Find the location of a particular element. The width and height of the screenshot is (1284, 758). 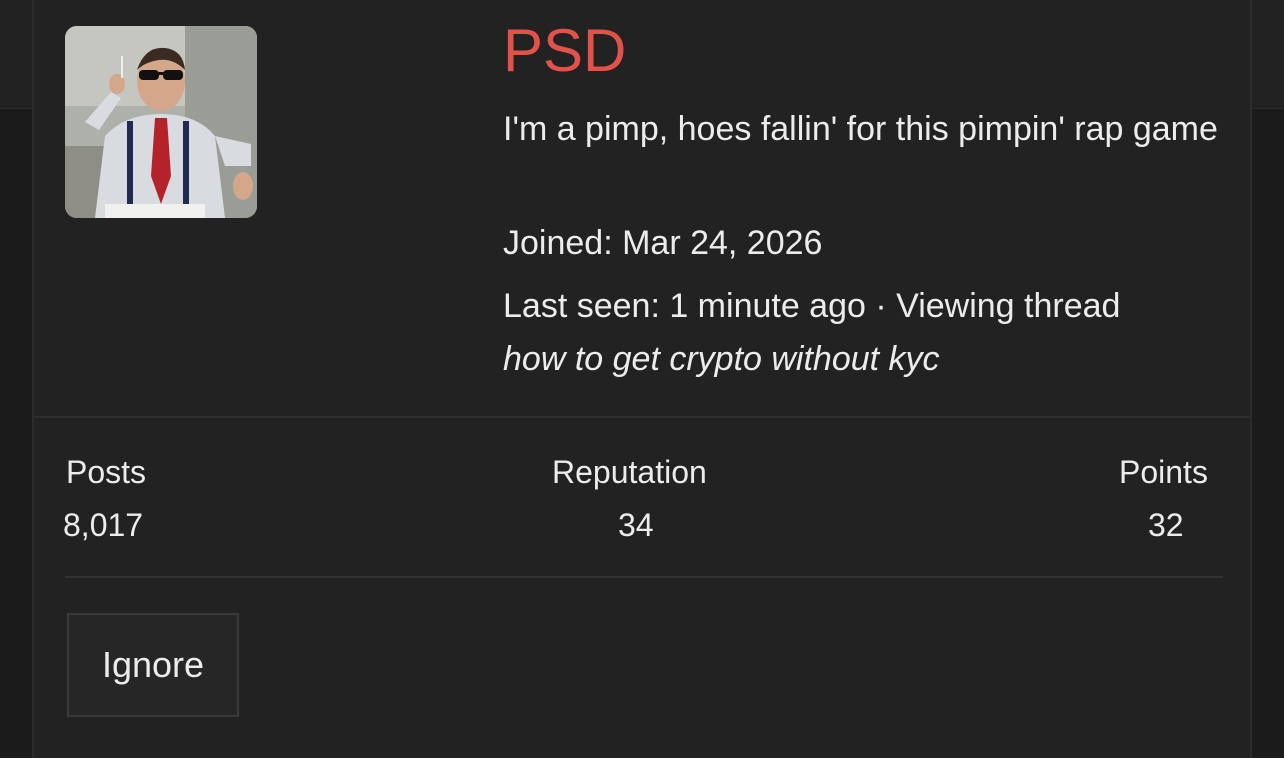

avatar-image is located at coordinates (161, 122).